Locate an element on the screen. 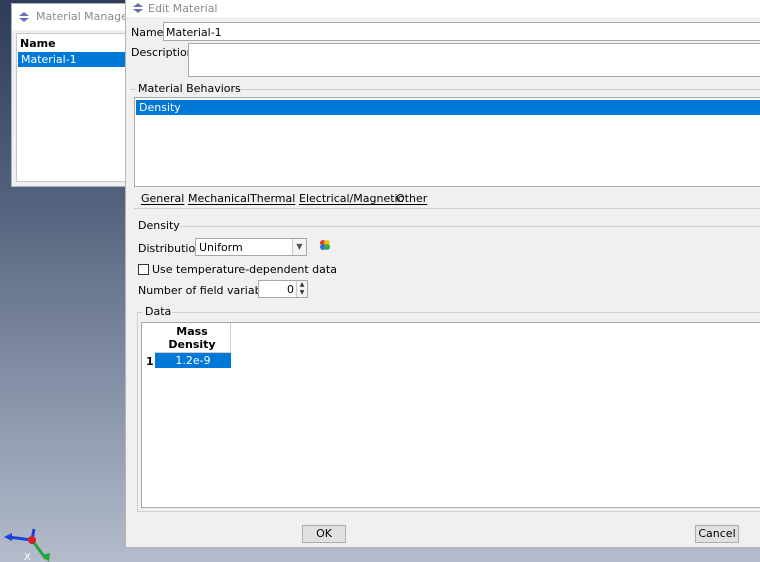 Image resolution: width=760 pixels, height=562 pixels. name-label: Name: is located at coordinates (149, 32).